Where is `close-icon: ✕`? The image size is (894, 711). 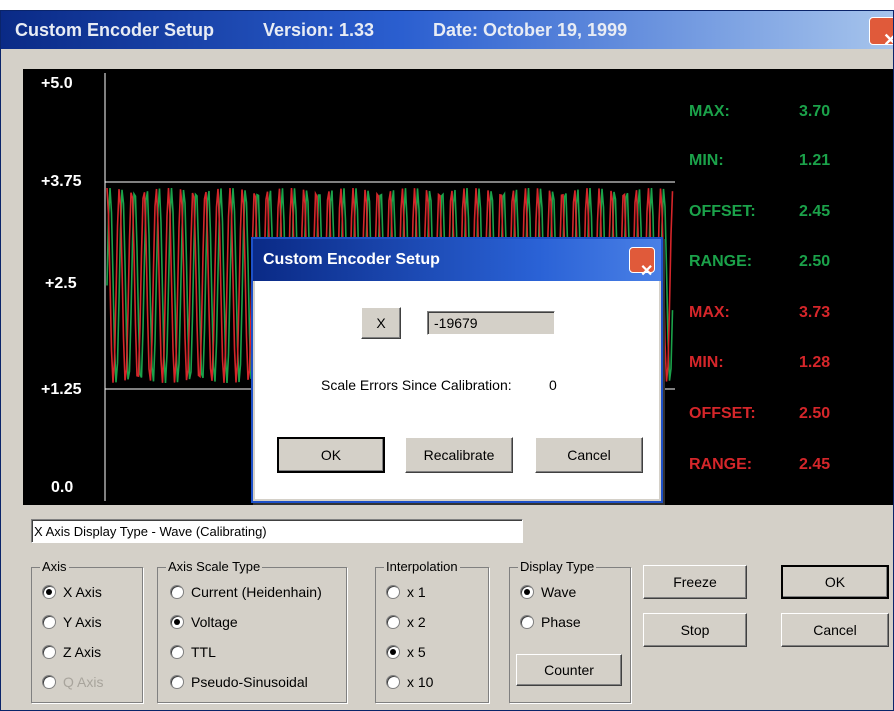 close-icon: ✕ is located at coordinates (888, 40).